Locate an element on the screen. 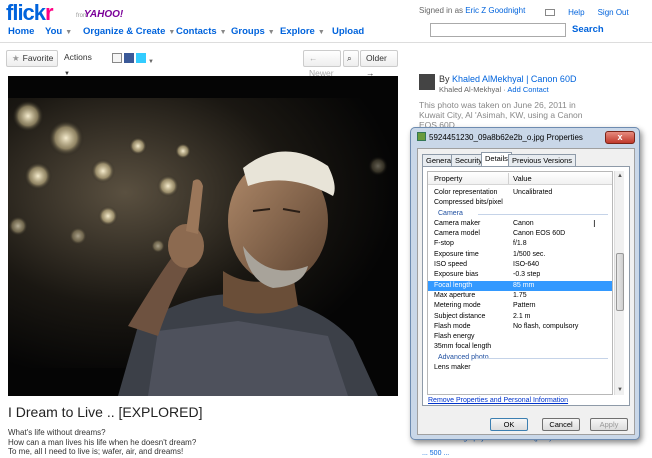  property-value: -0.3 step is located at coordinates (527, 275).